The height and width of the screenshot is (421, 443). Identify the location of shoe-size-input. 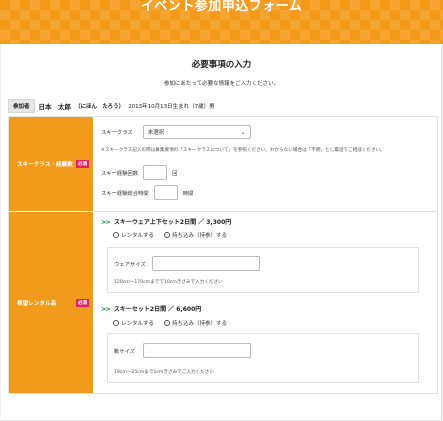
(197, 350).